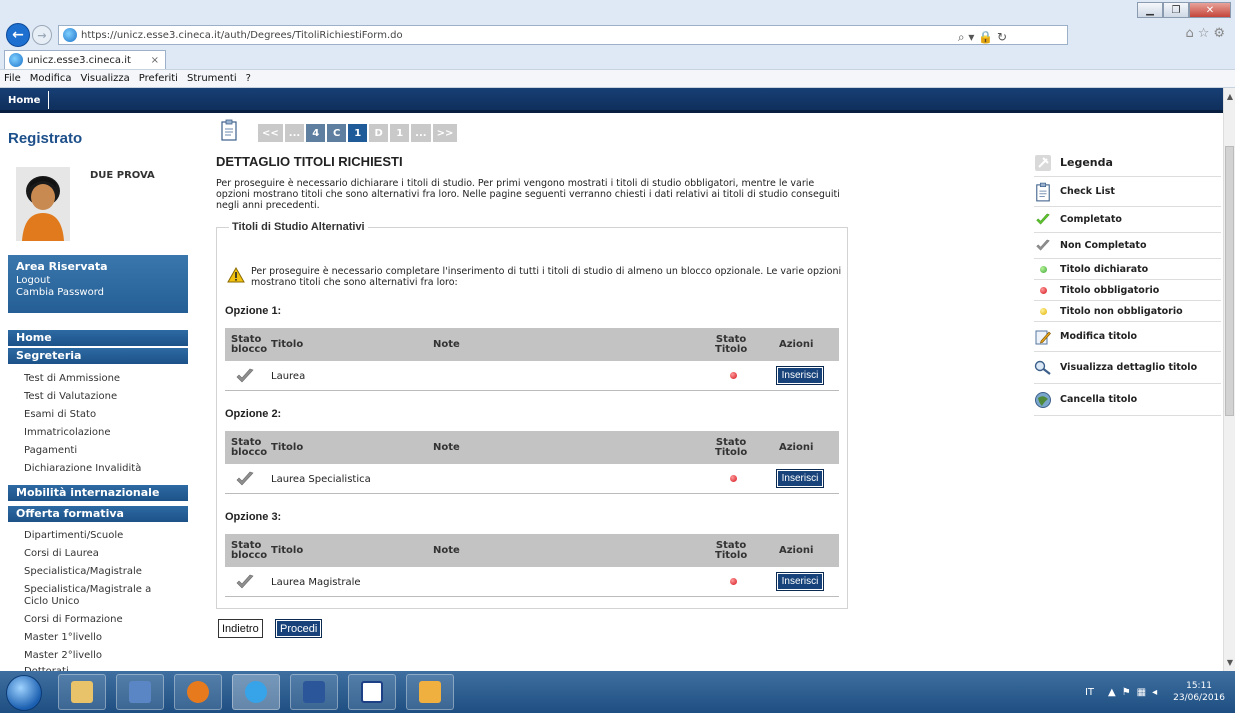  I want to click on site-header-bar: Home, so click(613, 100).